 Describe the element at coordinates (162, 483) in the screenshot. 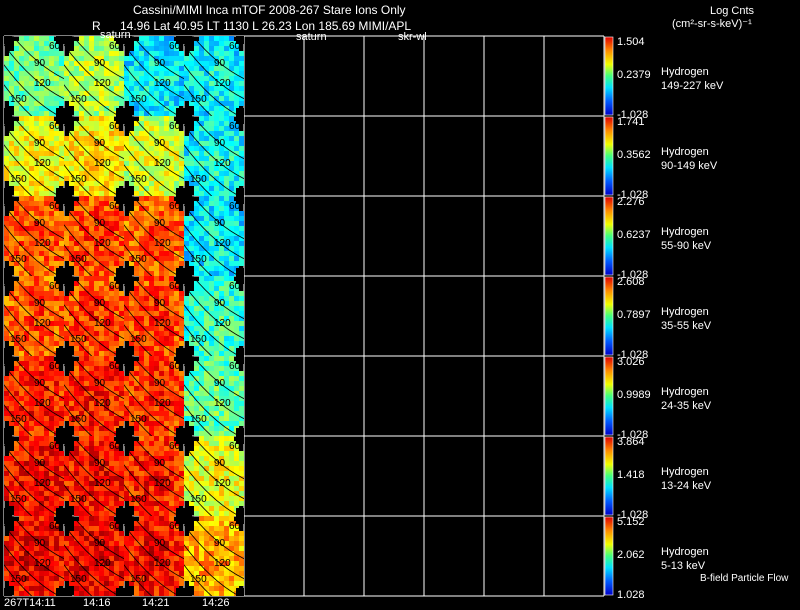

I see `contour-label: 120` at that location.